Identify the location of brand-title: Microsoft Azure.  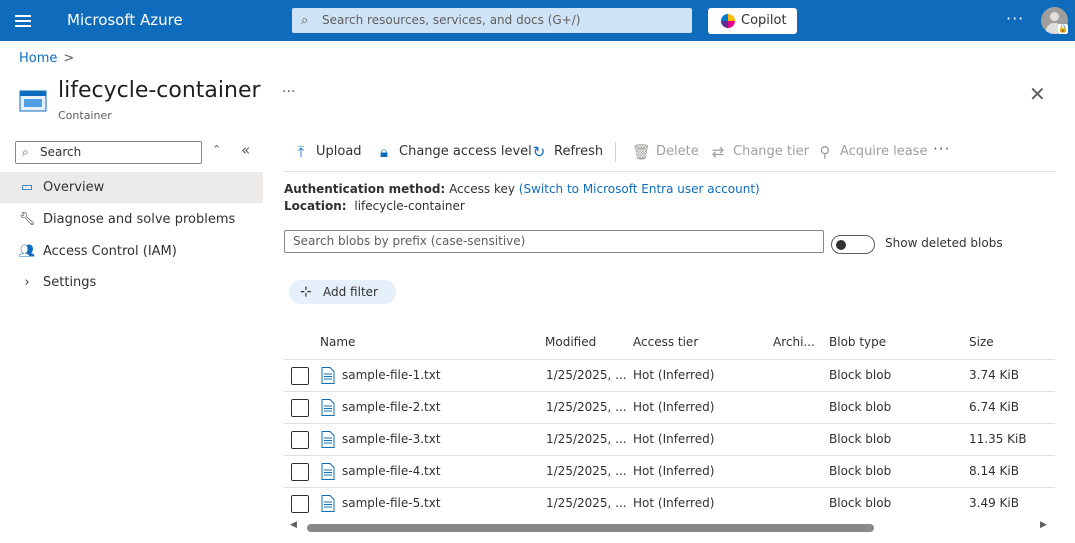
(125, 20).